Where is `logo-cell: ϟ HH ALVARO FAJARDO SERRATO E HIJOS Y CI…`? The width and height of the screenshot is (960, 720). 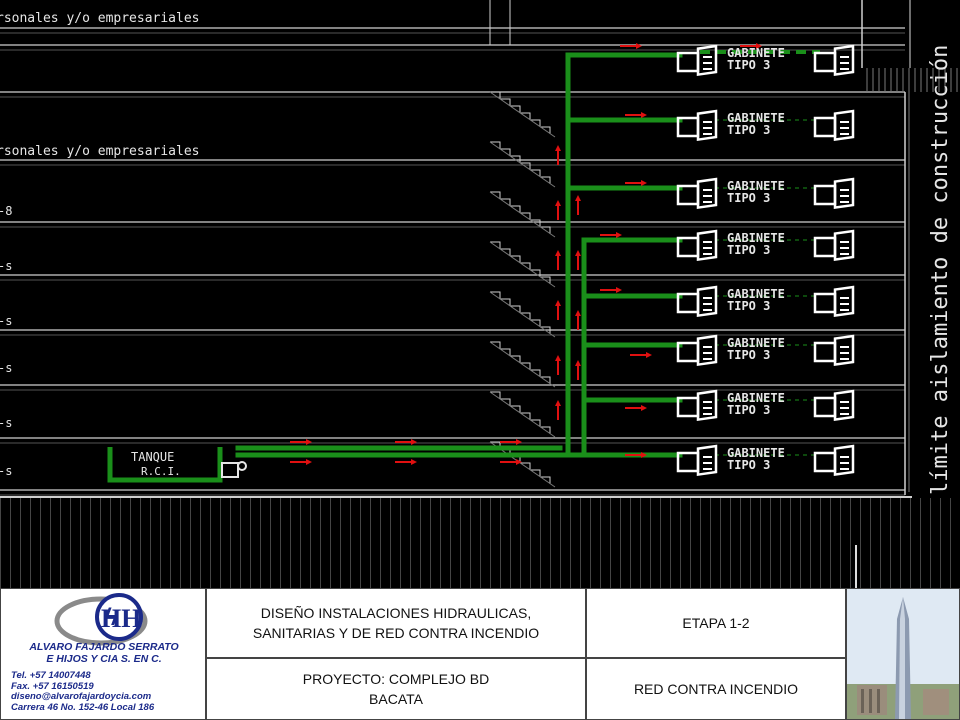 logo-cell: ϟ HH ALVARO FAJARDO SERRATO E HIJOS Y CI… is located at coordinates (103, 654).